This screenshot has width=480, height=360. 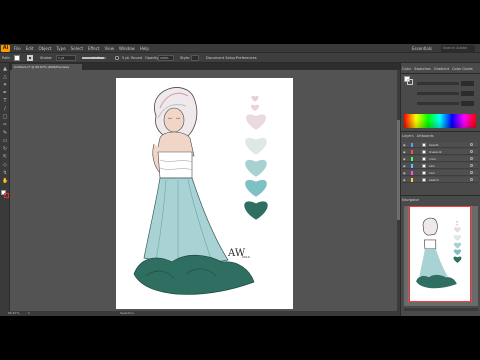 What do you see at coordinates (425, 136) in the screenshot?
I see `tab-artboards: Artboards` at bounding box center [425, 136].